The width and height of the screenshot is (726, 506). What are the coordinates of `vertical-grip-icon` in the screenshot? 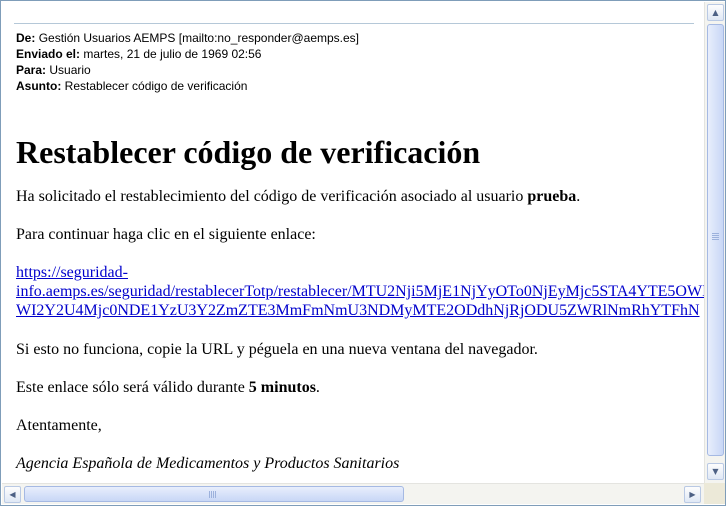 It's located at (715, 236).